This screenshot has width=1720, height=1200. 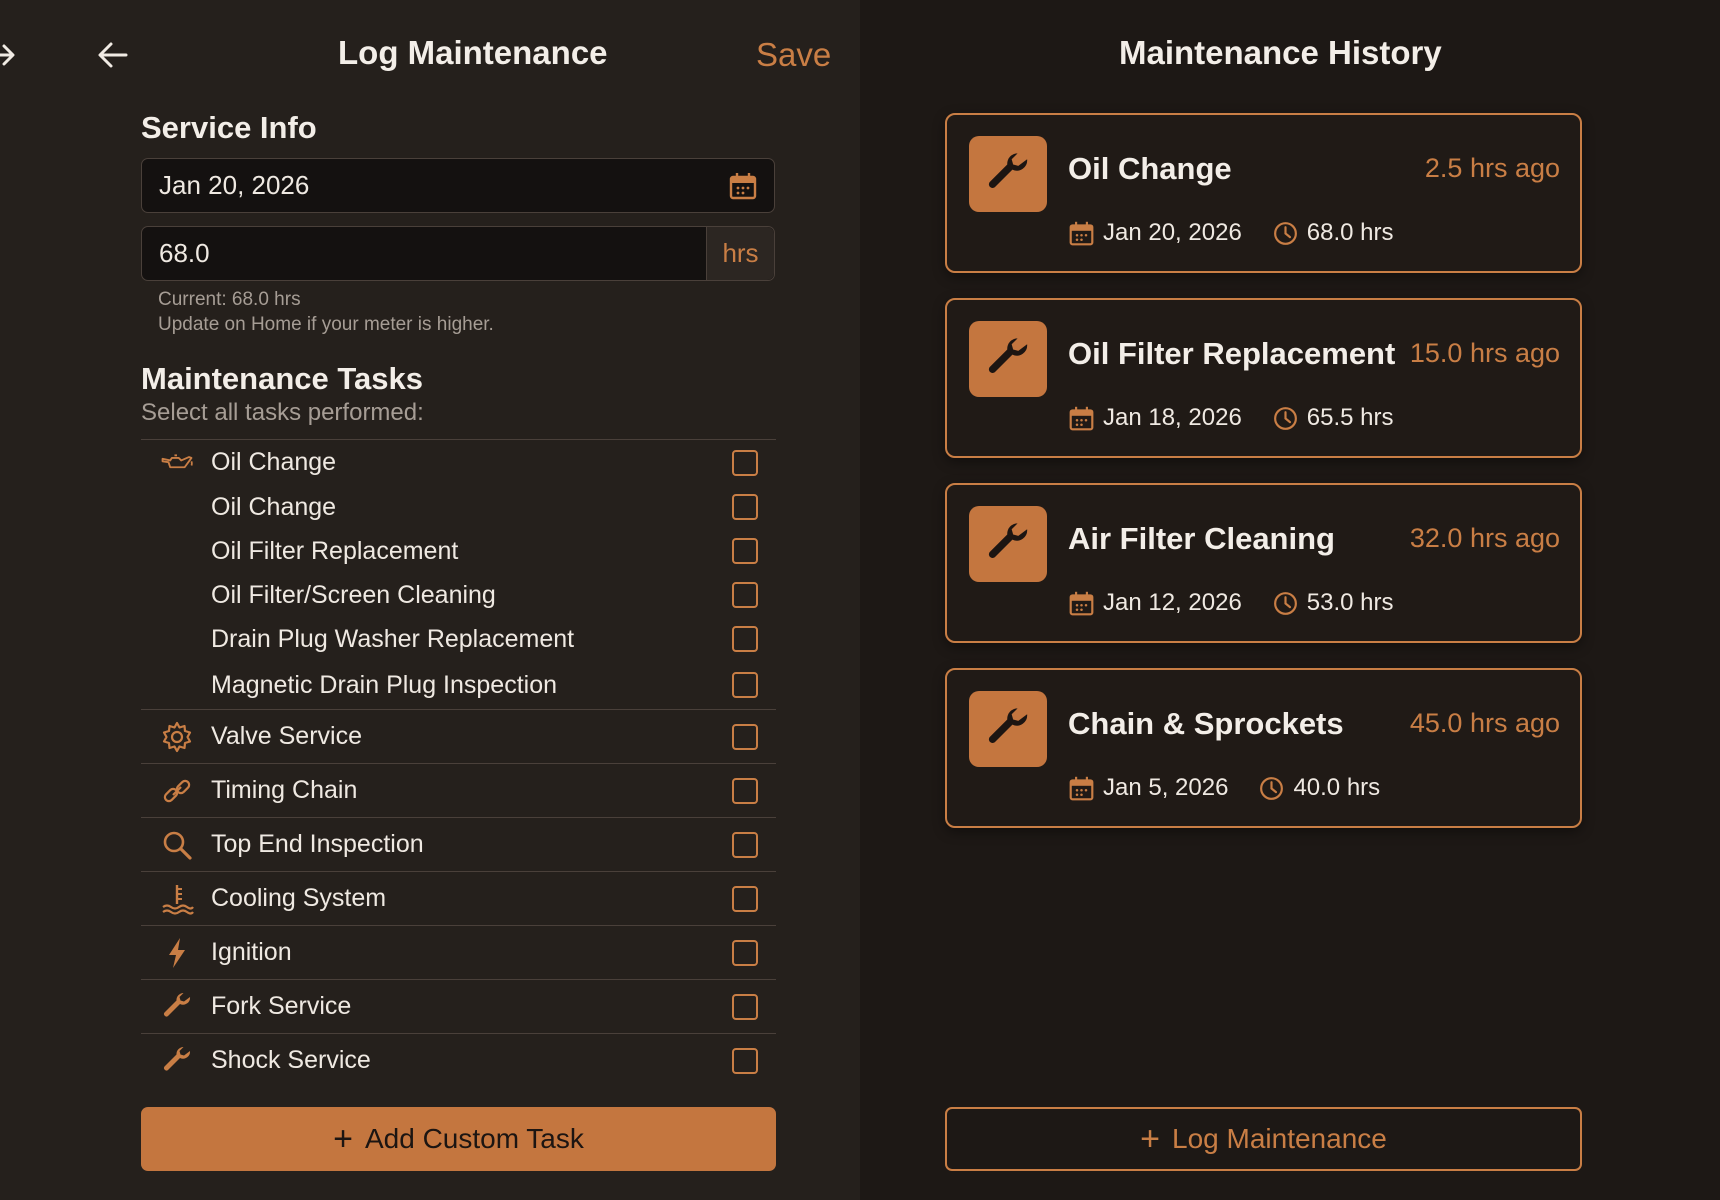 What do you see at coordinates (229, 299) in the screenshot?
I see `current-hours-hint: Current: 68.0 hrs` at bounding box center [229, 299].